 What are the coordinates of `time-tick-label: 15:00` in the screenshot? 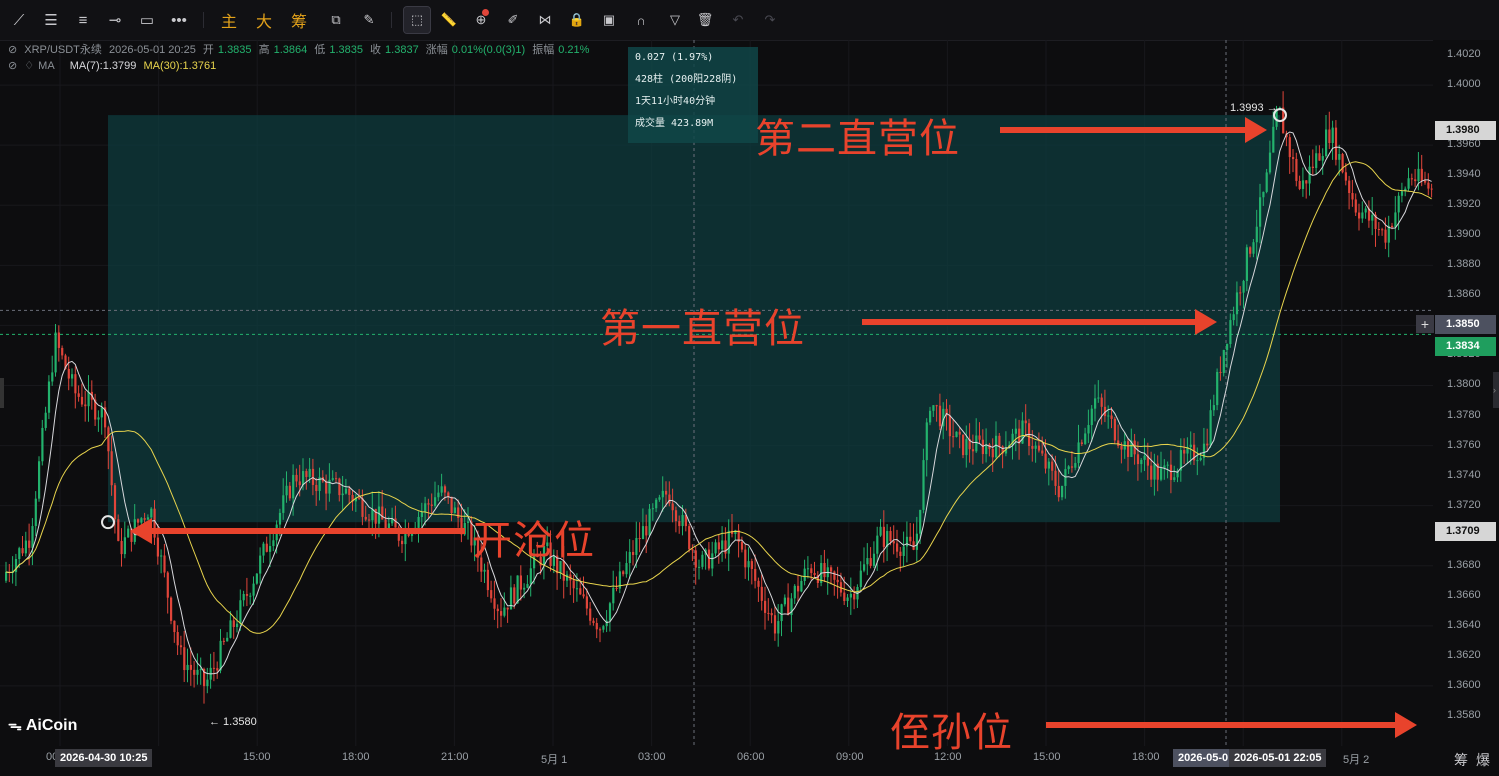 It's located at (257, 757).